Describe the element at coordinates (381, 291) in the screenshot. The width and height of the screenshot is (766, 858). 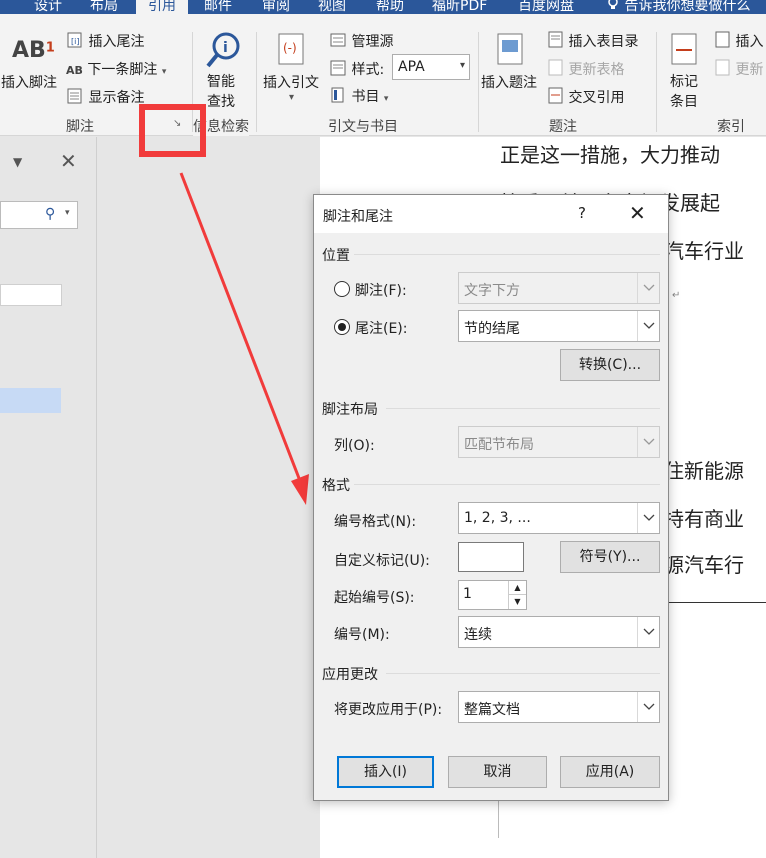
I see `footnote-label: 脚注(F):` at that location.